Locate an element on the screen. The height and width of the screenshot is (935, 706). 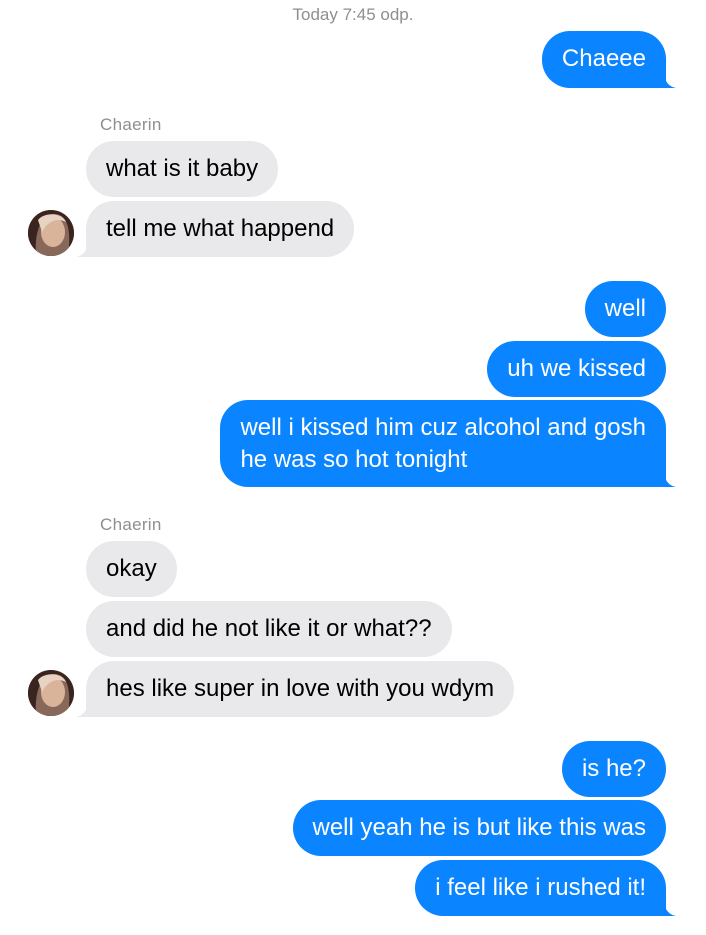
message-bubble-sent: well yeah he is but like this was is located at coordinates (479, 828).